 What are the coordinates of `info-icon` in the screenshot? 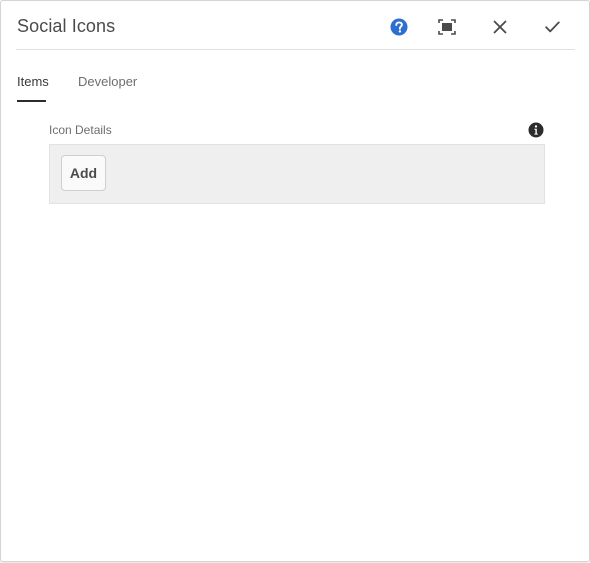 It's located at (536, 130).